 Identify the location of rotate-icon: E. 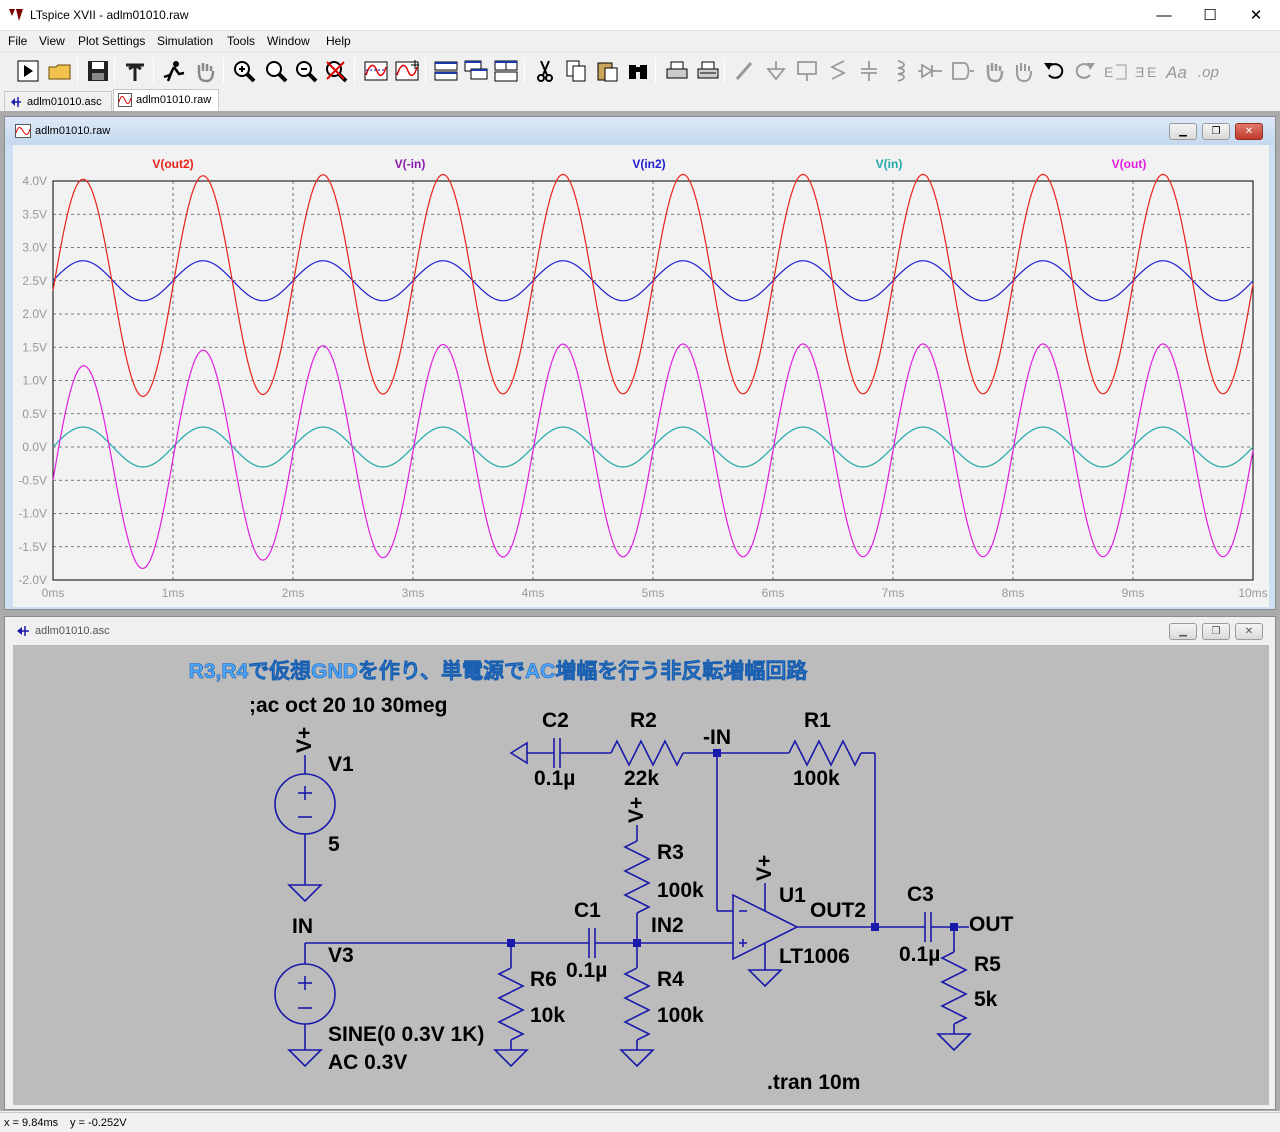
(1116, 71).